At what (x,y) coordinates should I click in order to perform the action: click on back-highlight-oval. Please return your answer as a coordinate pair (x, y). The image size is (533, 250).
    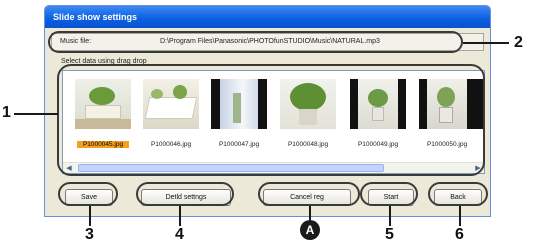
    Looking at the image, I should click on (458, 194).